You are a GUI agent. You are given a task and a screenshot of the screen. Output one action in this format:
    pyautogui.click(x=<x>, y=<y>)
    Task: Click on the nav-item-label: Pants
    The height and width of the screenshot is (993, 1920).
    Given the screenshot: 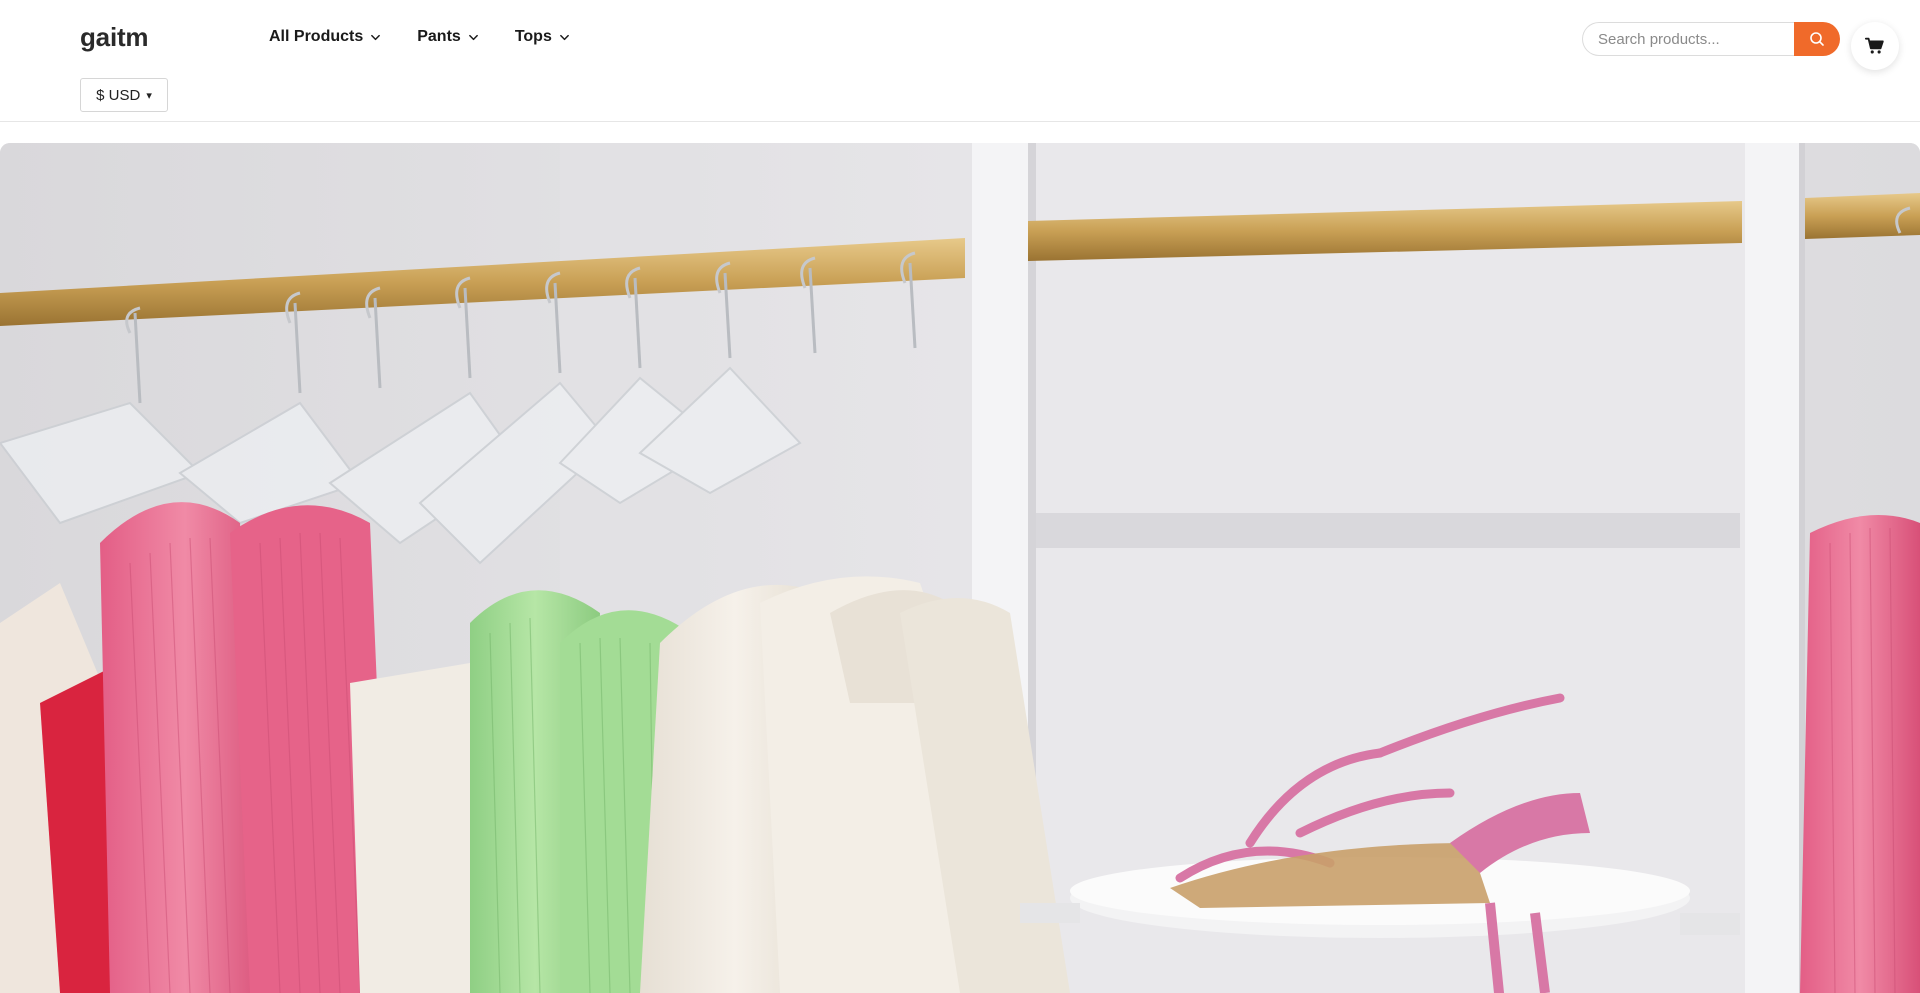 What is the action you would take?
    pyautogui.click(x=439, y=36)
    